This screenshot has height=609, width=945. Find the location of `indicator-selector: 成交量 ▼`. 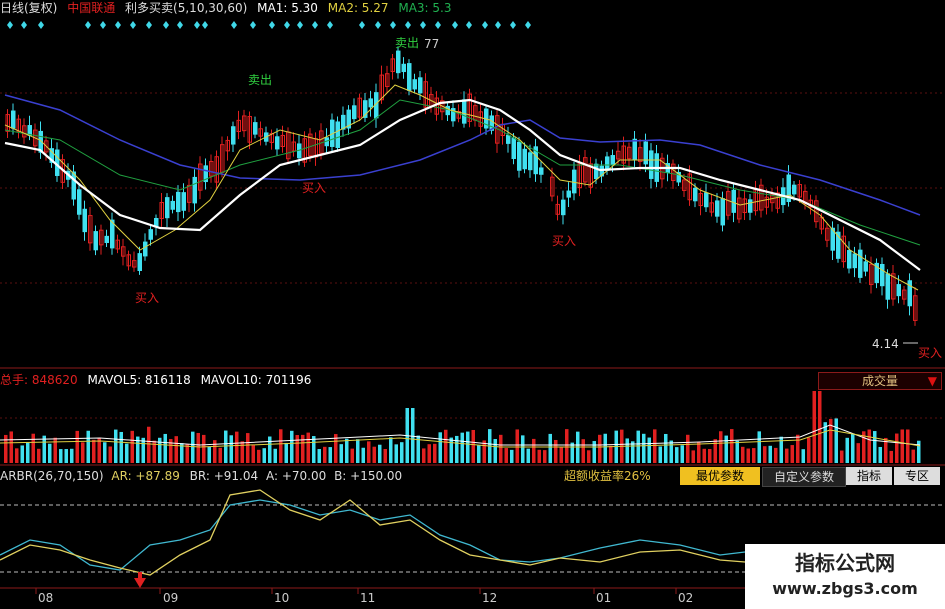

indicator-selector: 成交量 ▼ is located at coordinates (880, 381).